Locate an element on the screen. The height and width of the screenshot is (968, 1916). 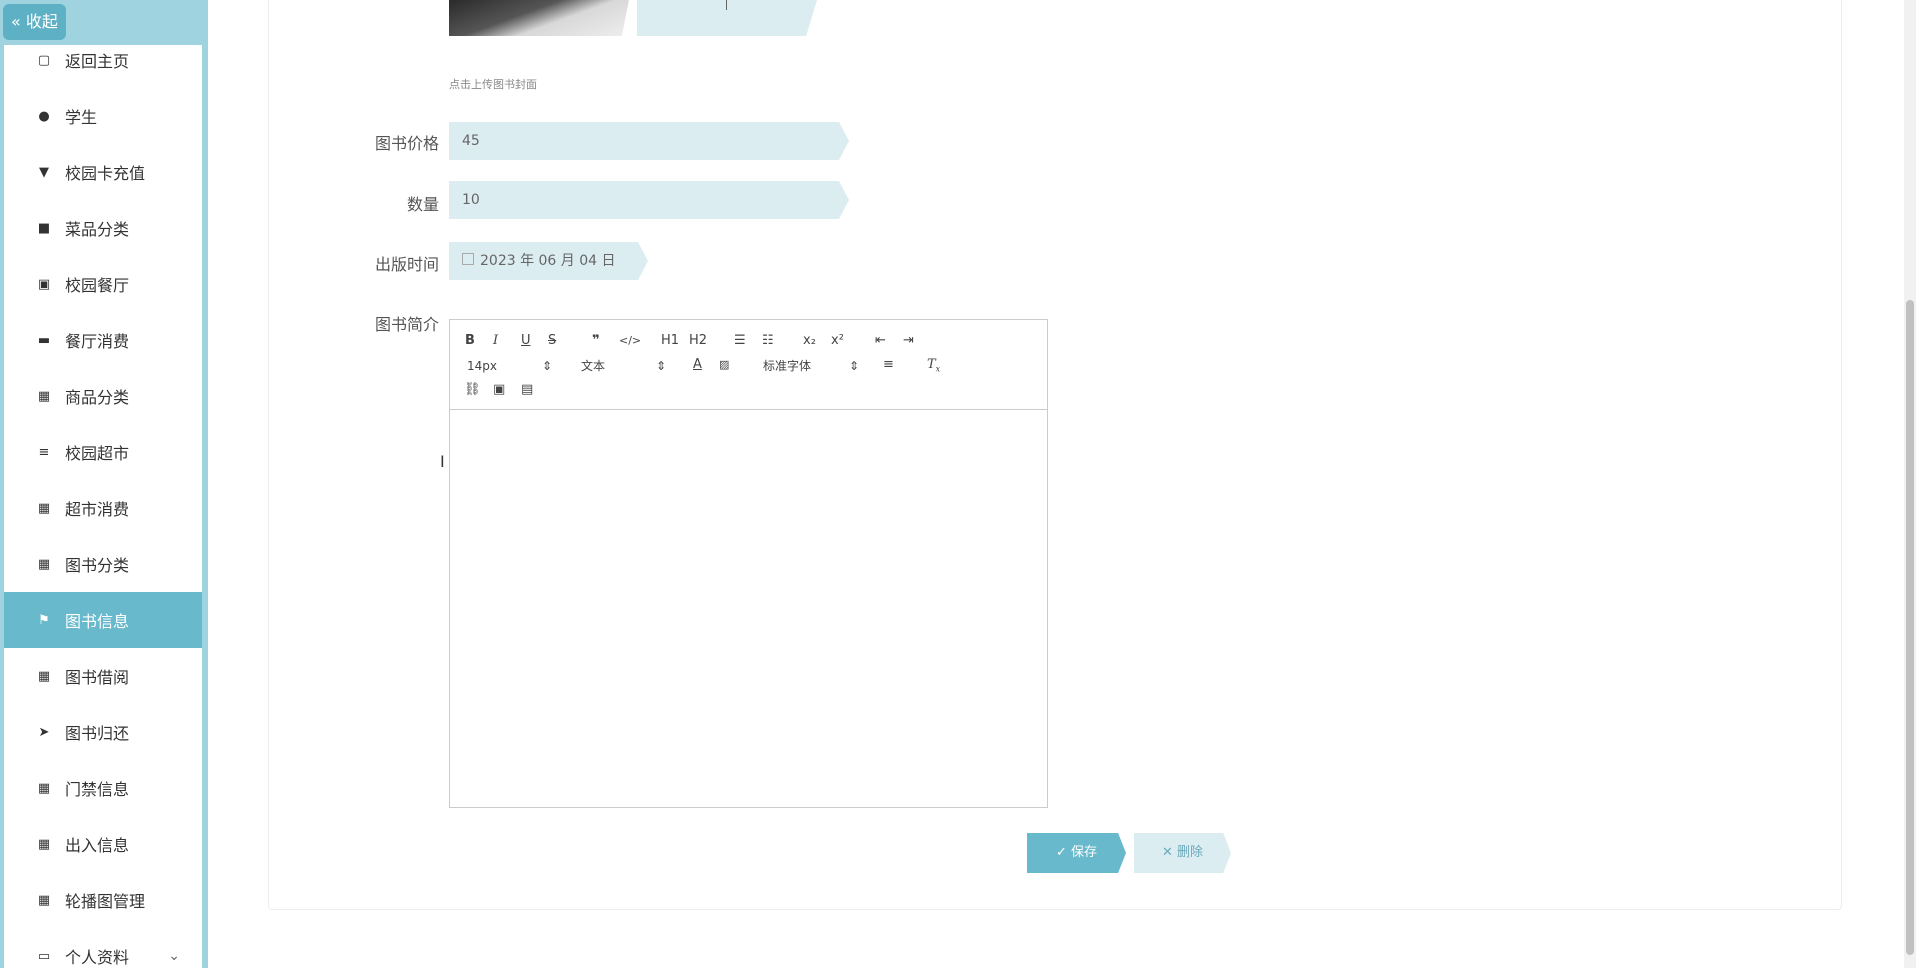
sidebar-item-label: 图书借阅 is located at coordinates (97, 677).